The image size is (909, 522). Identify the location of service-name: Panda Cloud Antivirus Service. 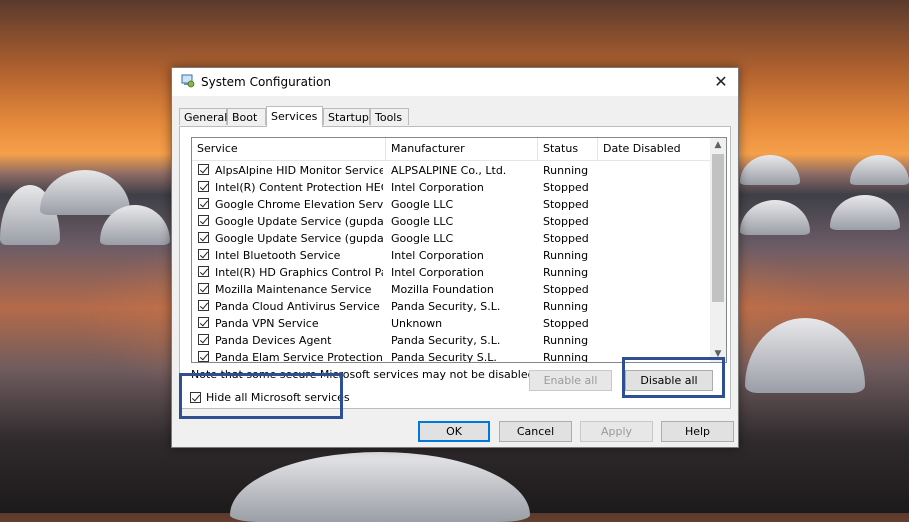
(297, 306).